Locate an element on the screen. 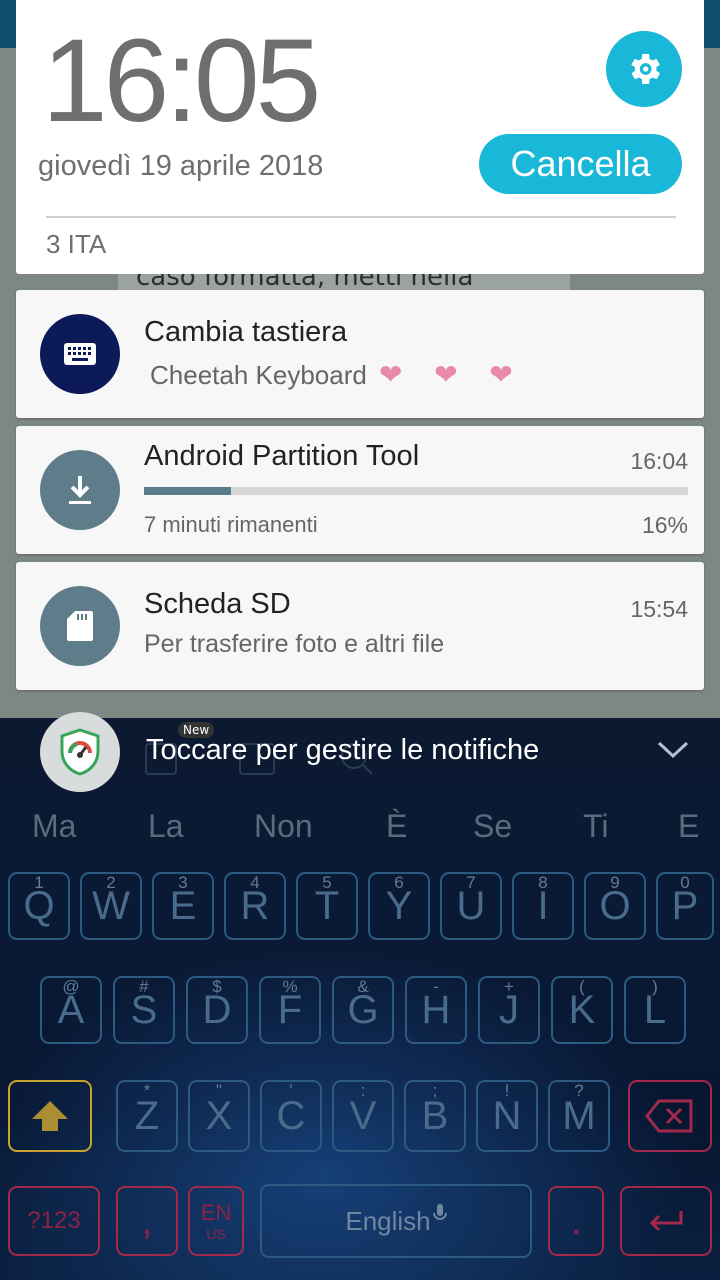 This screenshot has height=1280, width=720. key-hint: @ is located at coordinates (71, 986).